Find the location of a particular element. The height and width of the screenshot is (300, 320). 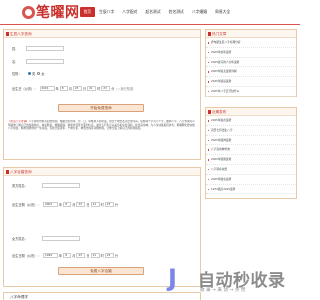

nav-item-zhouyi: 周易大全 is located at coordinates (223, 12).